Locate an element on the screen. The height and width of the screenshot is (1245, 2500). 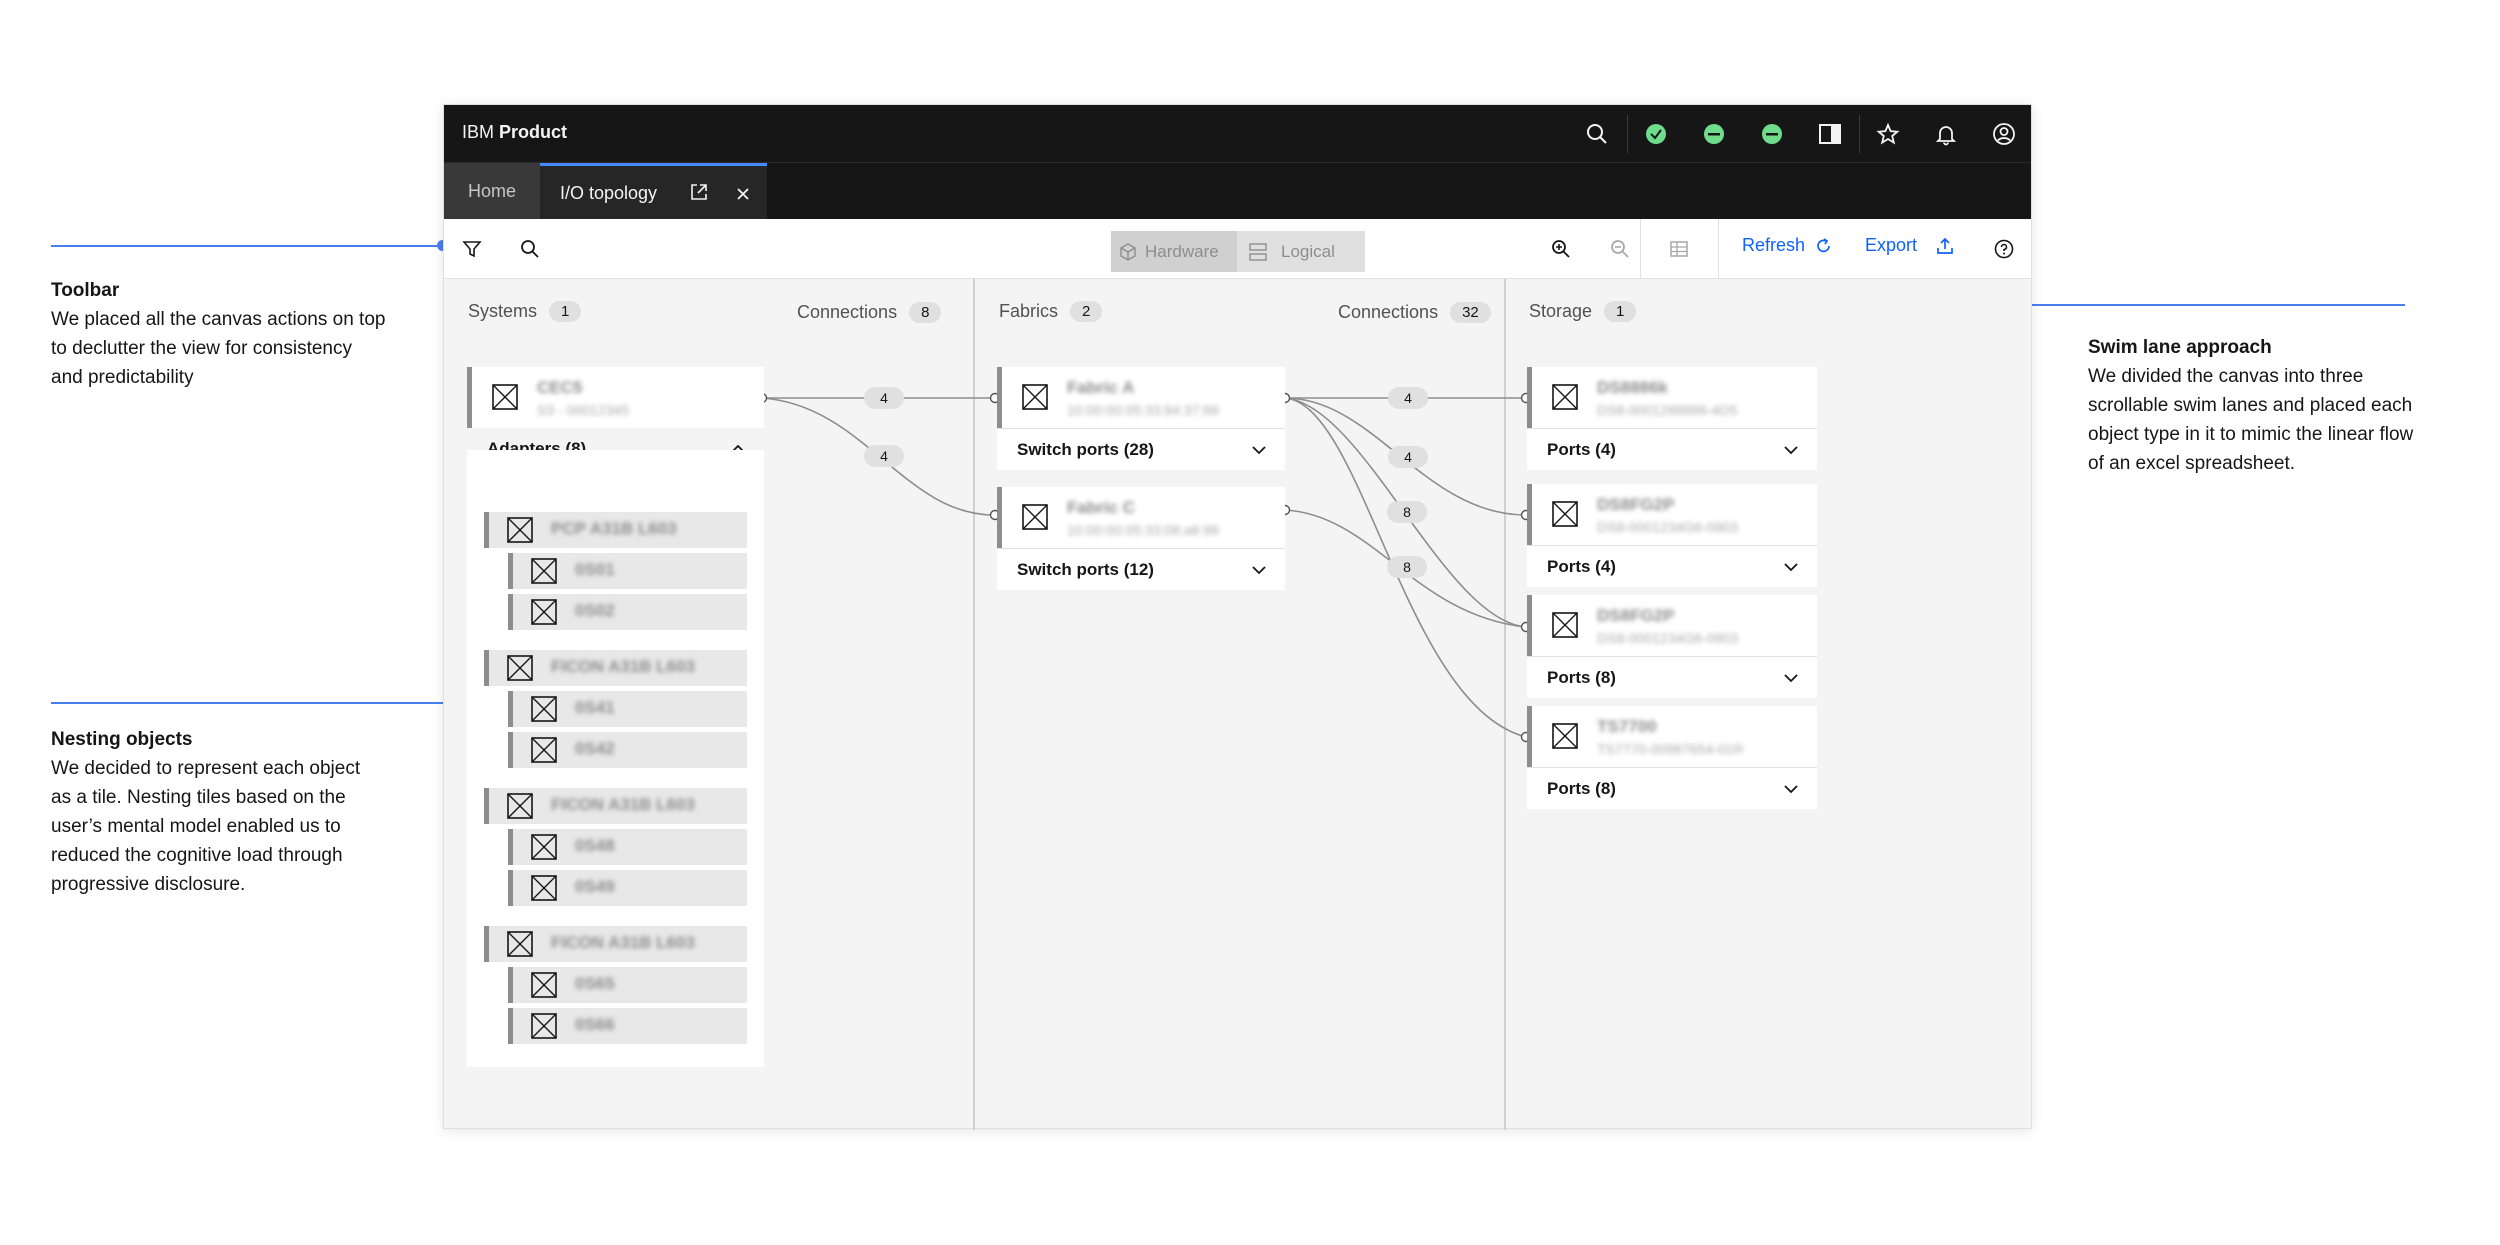
adapter-port: 0S02 is located at coordinates (627, 612).